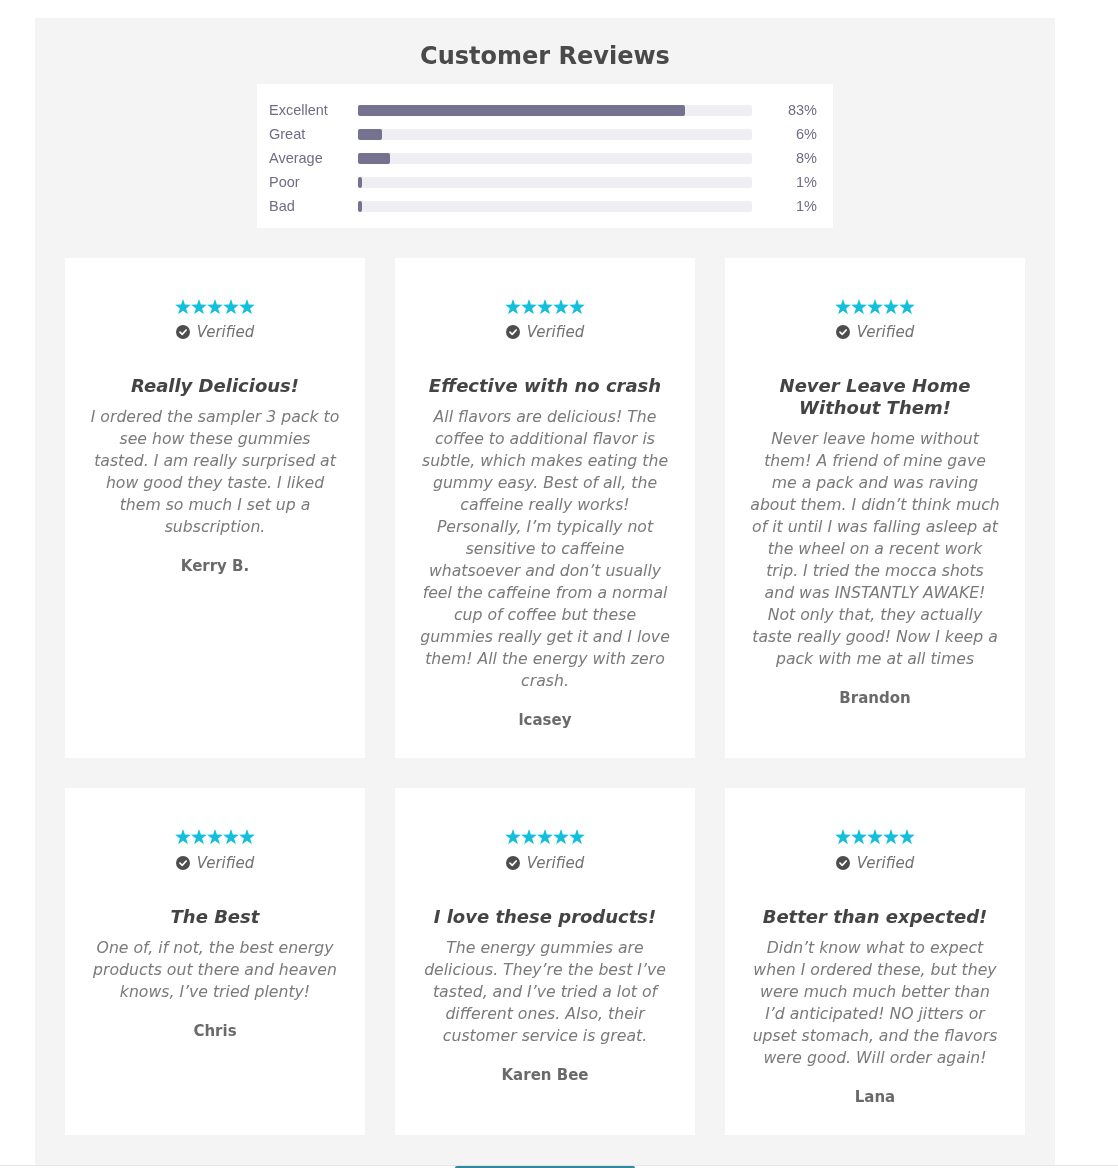 The height and width of the screenshot is (1168, 1118). I want to click on rating-label: Great, so click(288, 134).